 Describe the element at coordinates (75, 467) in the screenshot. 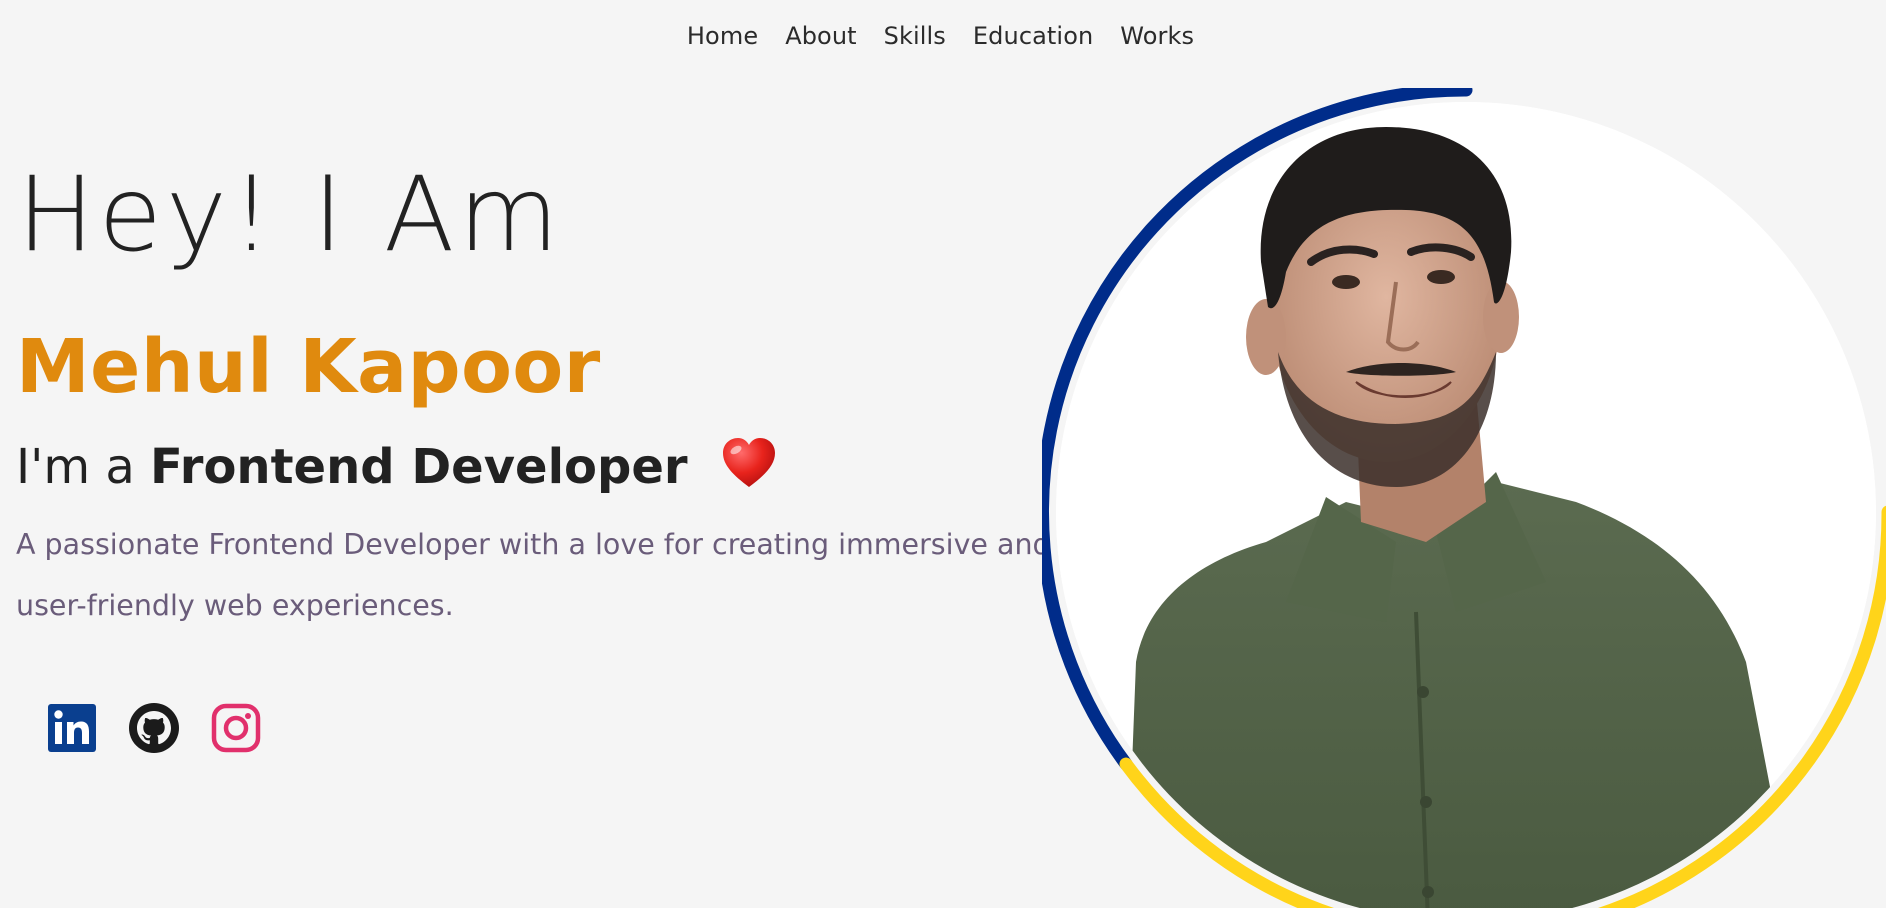

I see `role-prefix: I'm a` at that location.